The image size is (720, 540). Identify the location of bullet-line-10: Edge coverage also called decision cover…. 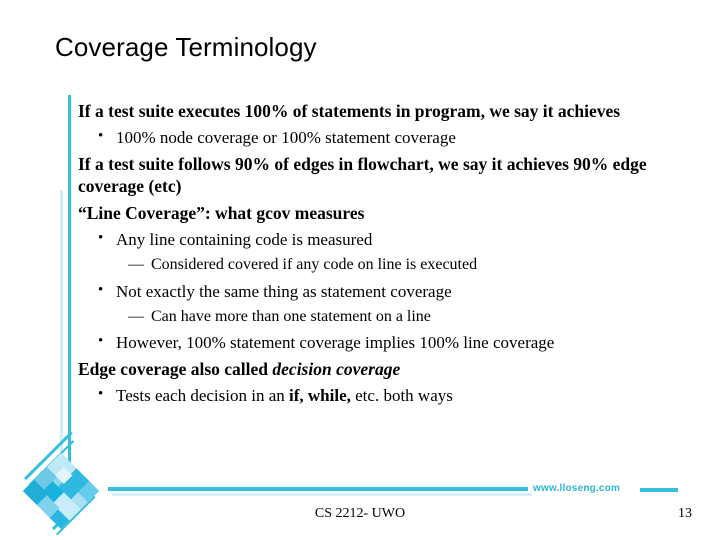
(374, 369).